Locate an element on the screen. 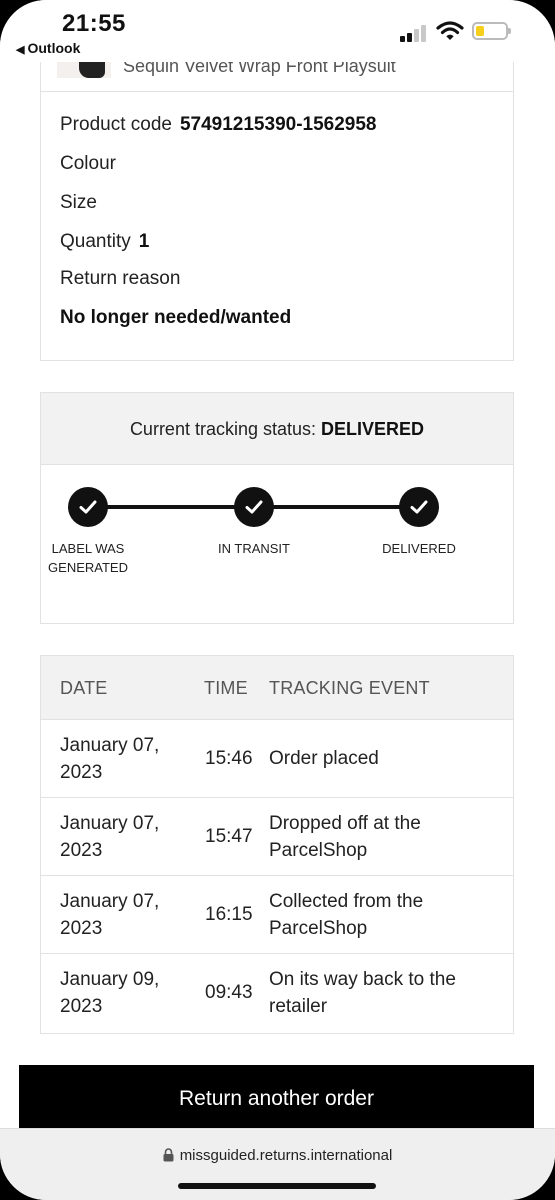 The height and width of the screenshot is (1200, 555). wifi-icon is located at coordinates (450, 31).